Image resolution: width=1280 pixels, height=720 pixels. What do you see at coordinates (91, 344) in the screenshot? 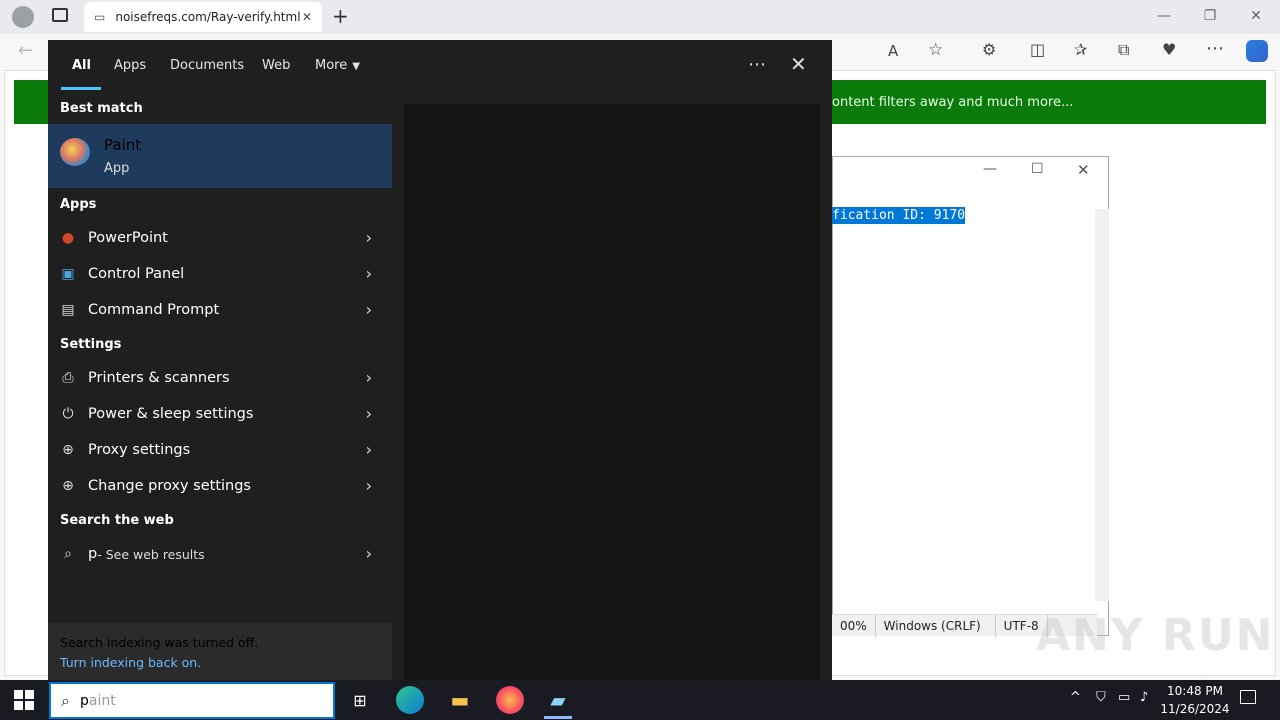
I see `settings-heading: Settings` at bounding box center [91, 344].